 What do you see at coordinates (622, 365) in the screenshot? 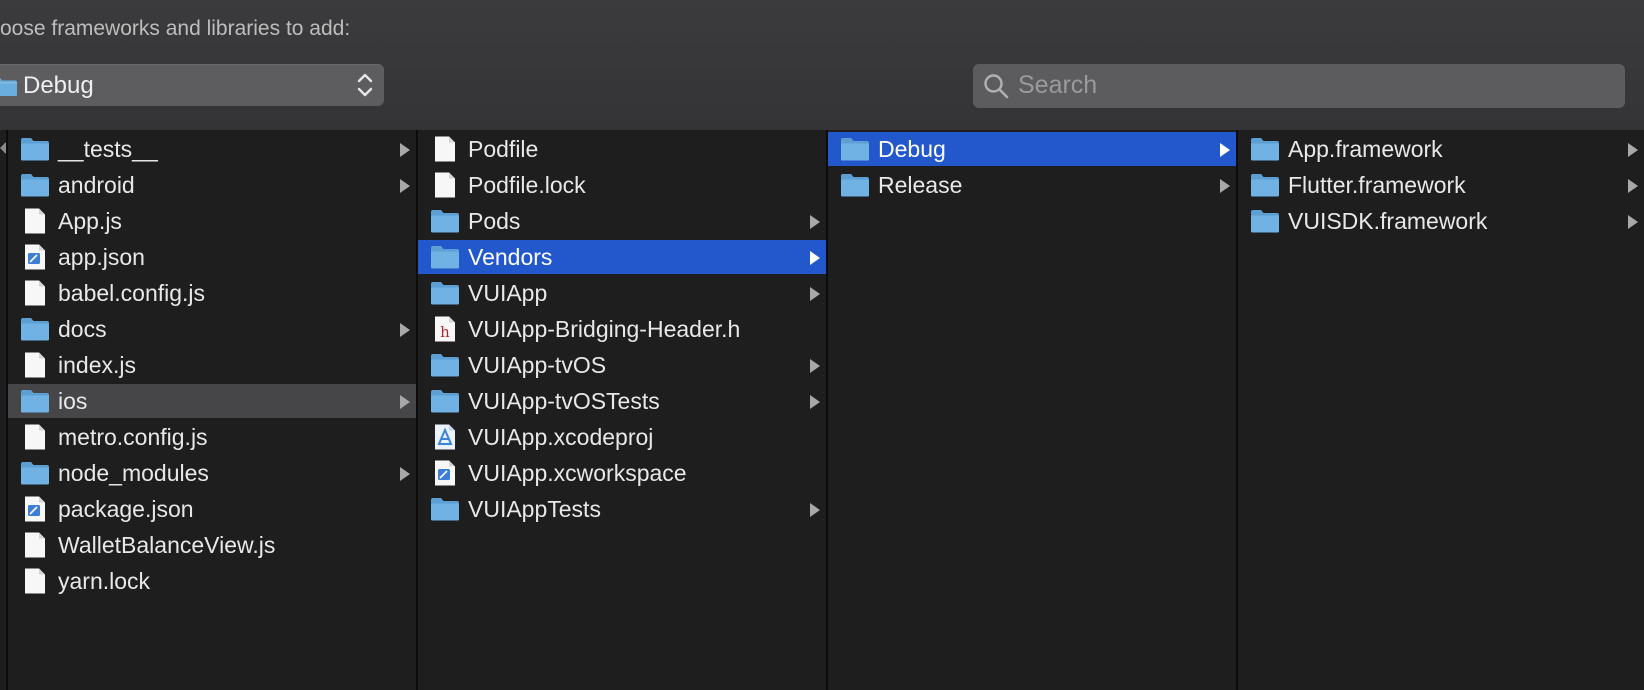
I see `browser-item-vuiapp-tvos: VUIApp-tvOS` at bounding box center [622, 365].